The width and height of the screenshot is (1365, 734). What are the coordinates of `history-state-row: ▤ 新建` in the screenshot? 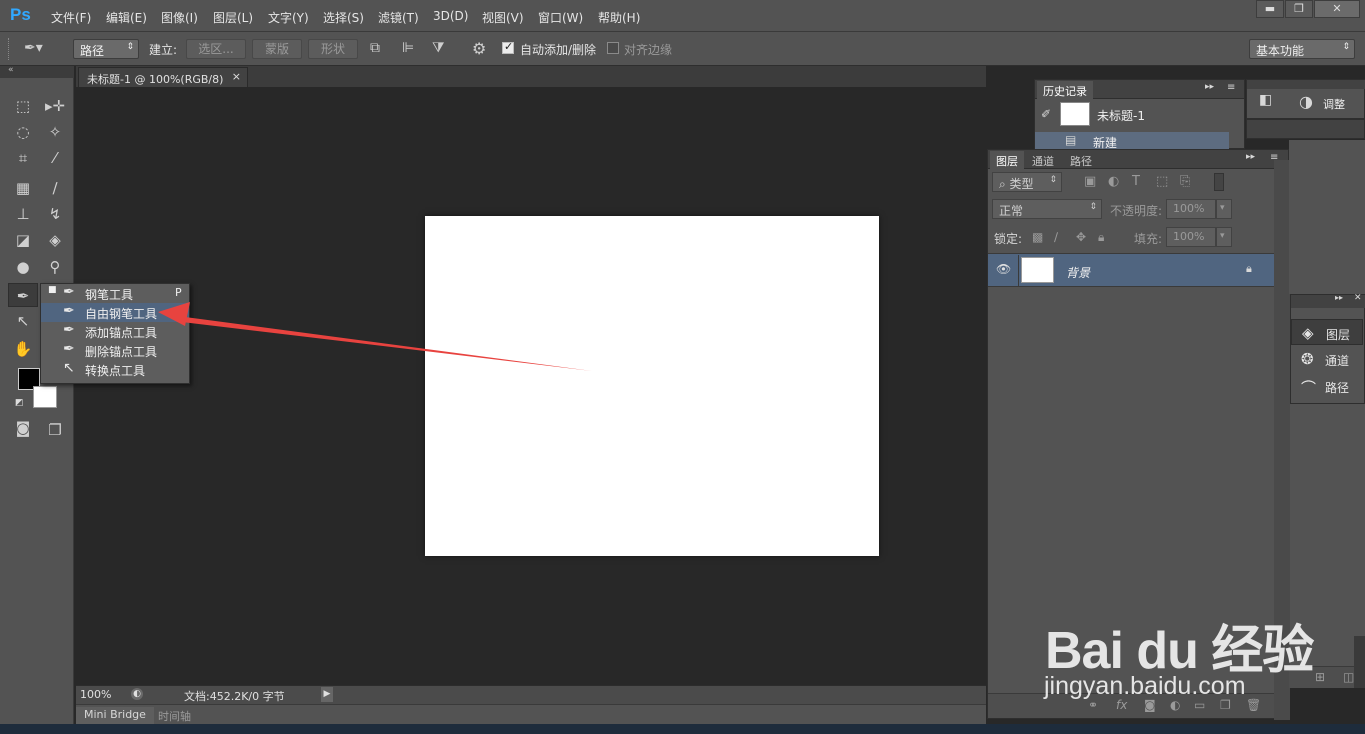 It's located at (1132, 141).